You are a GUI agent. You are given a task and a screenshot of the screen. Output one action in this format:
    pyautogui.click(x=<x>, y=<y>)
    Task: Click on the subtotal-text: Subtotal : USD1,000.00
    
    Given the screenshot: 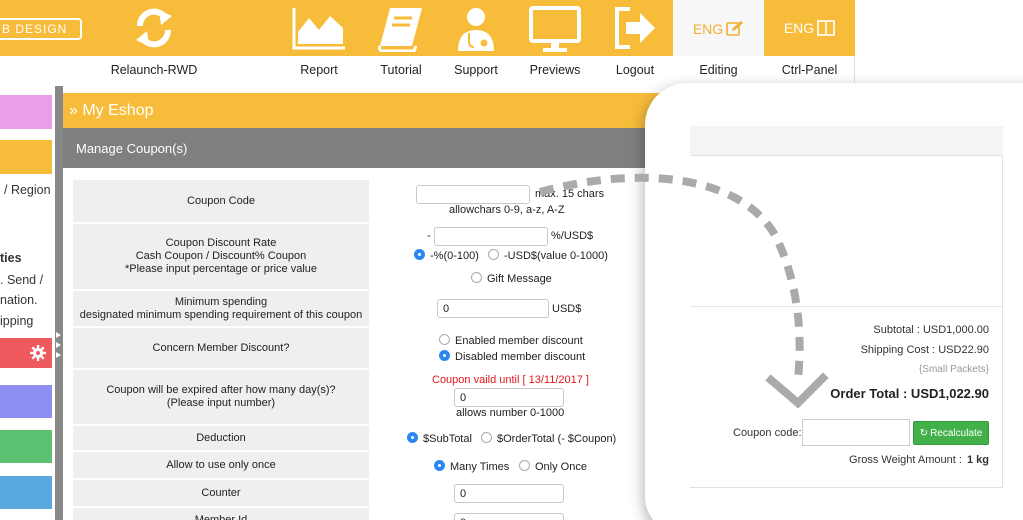 What is the action you would take?
    pyautogui.click(x=931, y=330)
    